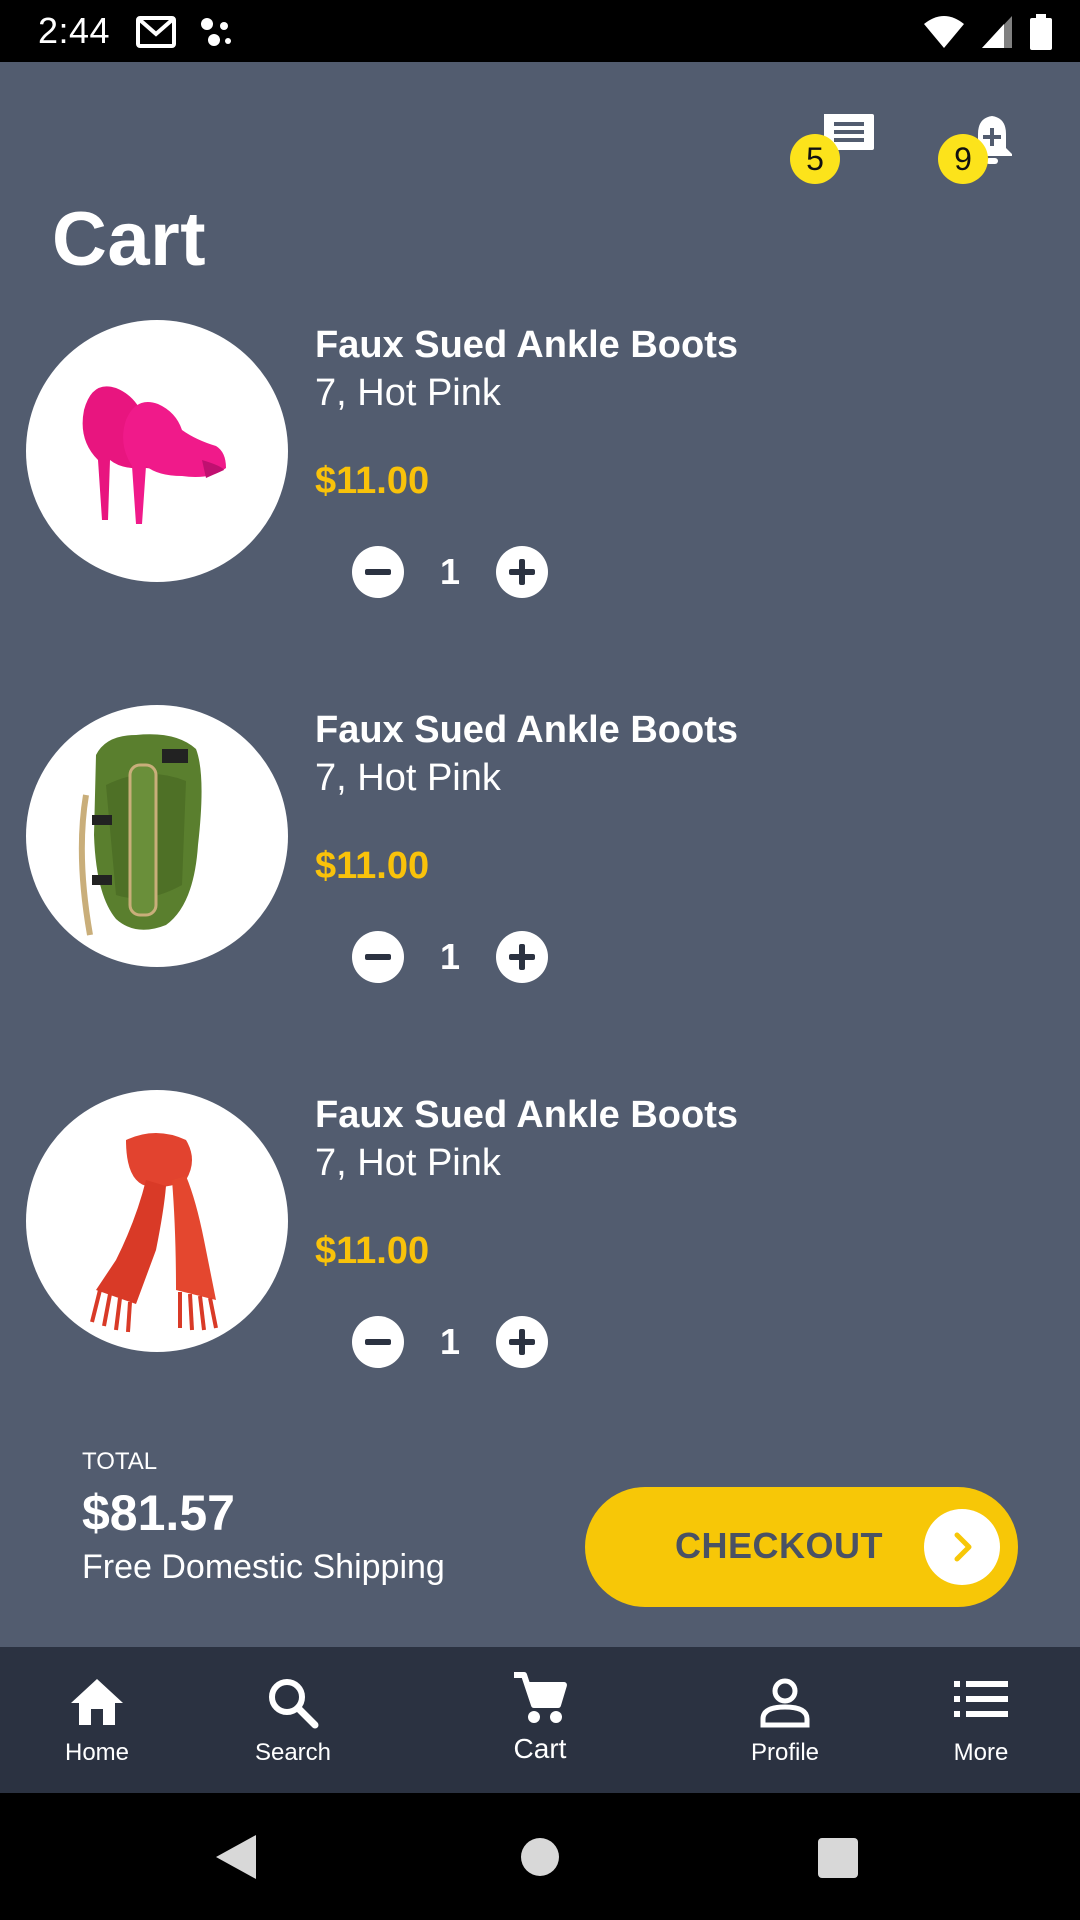 Image resolution: width=1080 pixels, height=1920 pixels. Describe the element at coordinates (963, 159) in the screenshot. I see `notifications-badge: 9` at that location.